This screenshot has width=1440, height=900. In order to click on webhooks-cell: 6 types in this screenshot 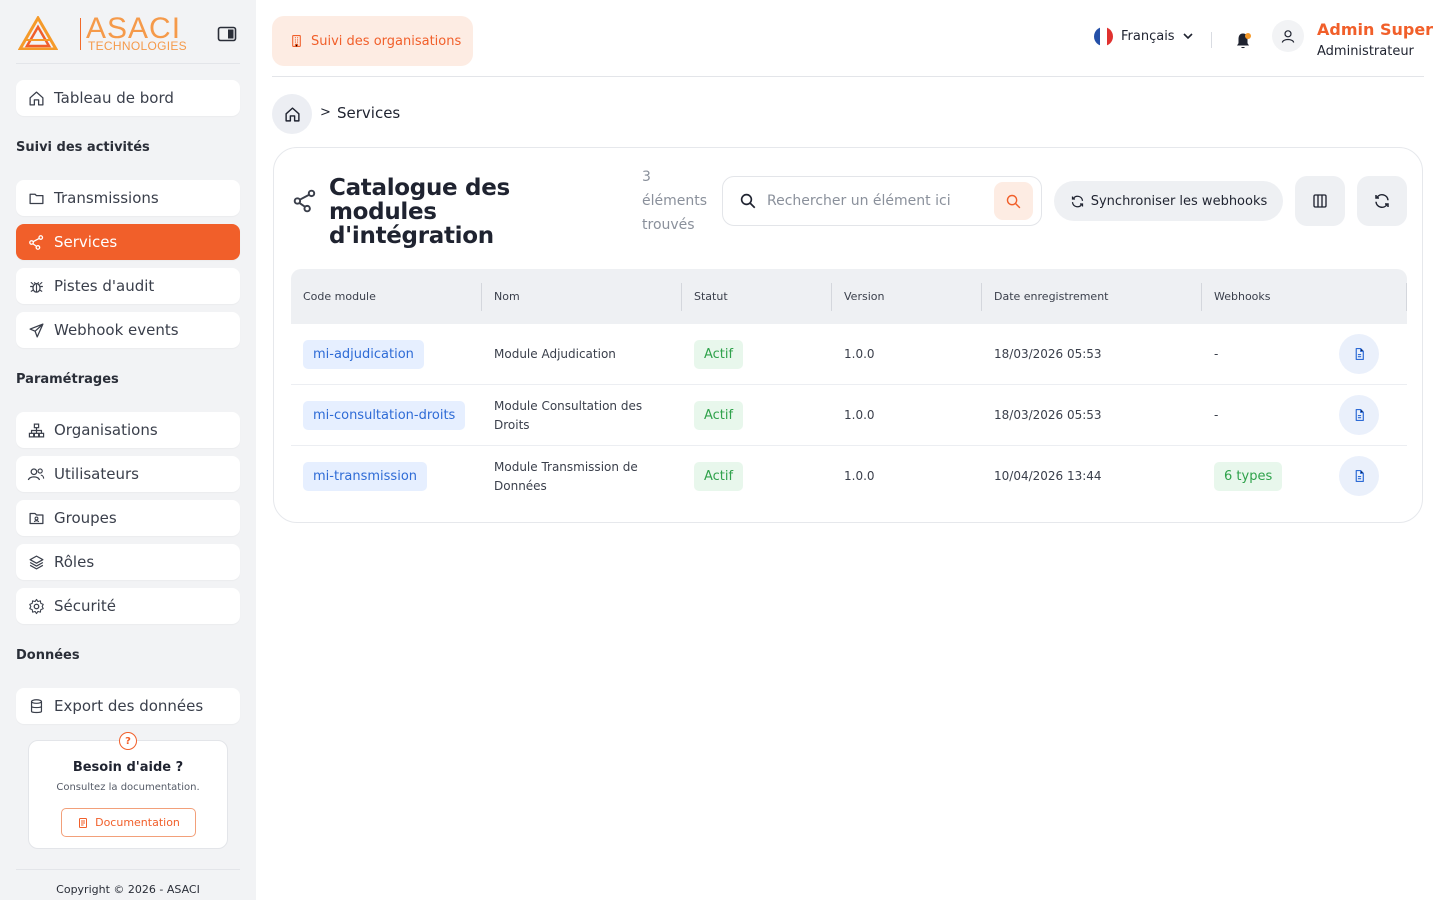, I will do `click(1248, 476)`.